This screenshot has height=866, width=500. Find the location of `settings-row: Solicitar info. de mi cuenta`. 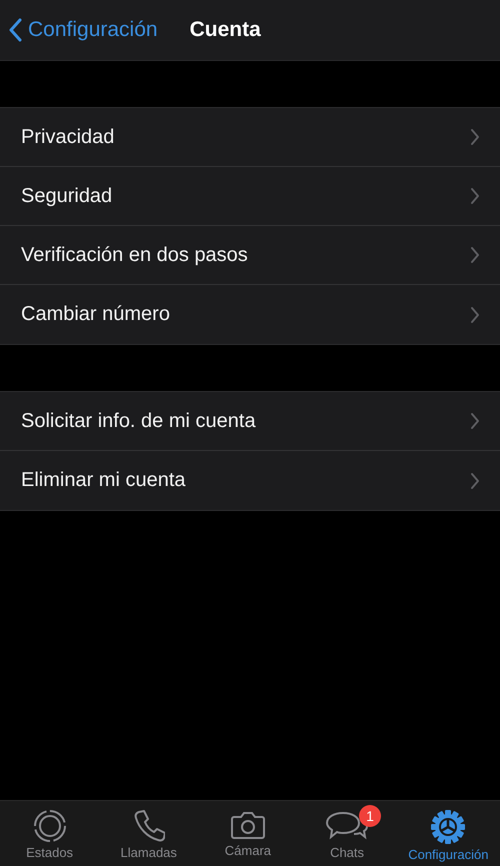

settings-row: Solicitar info. de mi cuenta is located at coordinates (250, 421).